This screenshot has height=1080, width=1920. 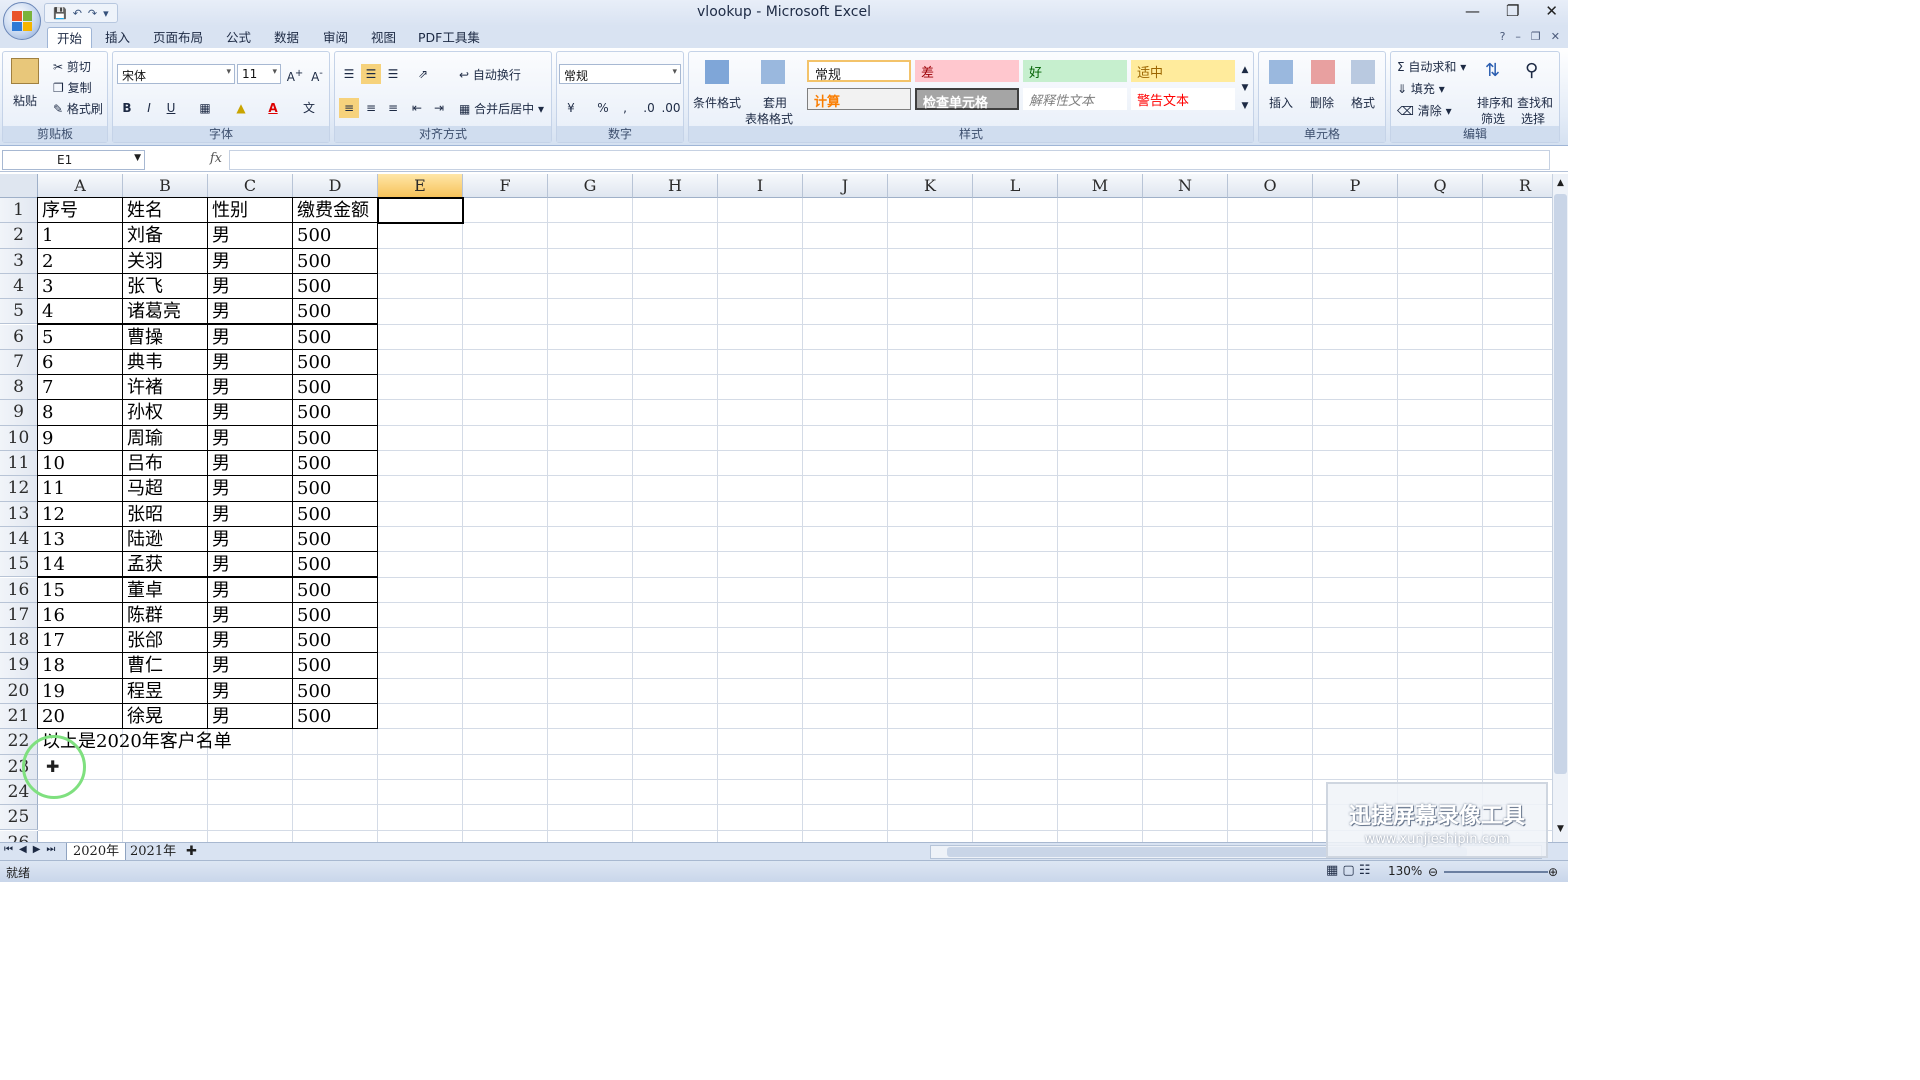 I want to click on column-header-j: J, so click(x=845, y=186).